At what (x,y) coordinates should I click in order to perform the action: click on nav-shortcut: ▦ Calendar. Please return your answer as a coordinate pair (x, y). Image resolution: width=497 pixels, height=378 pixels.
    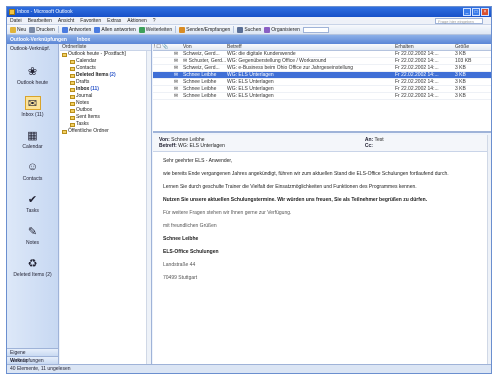
    Looking at the image, I should click on (32, 139).